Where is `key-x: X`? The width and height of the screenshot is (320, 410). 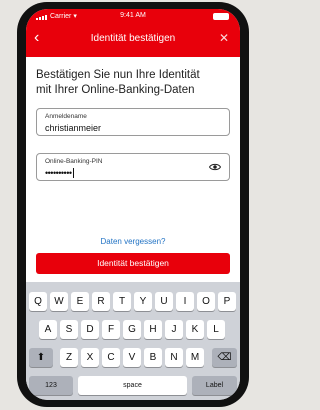 key-x: X is located at coordinates (90, 357).